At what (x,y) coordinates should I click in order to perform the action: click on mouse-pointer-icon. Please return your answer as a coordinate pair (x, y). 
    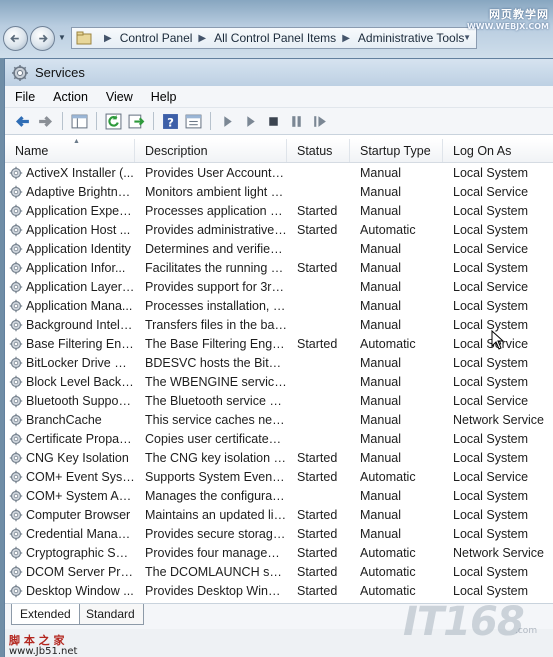
    Looking at the image, I should click on (498, 340).